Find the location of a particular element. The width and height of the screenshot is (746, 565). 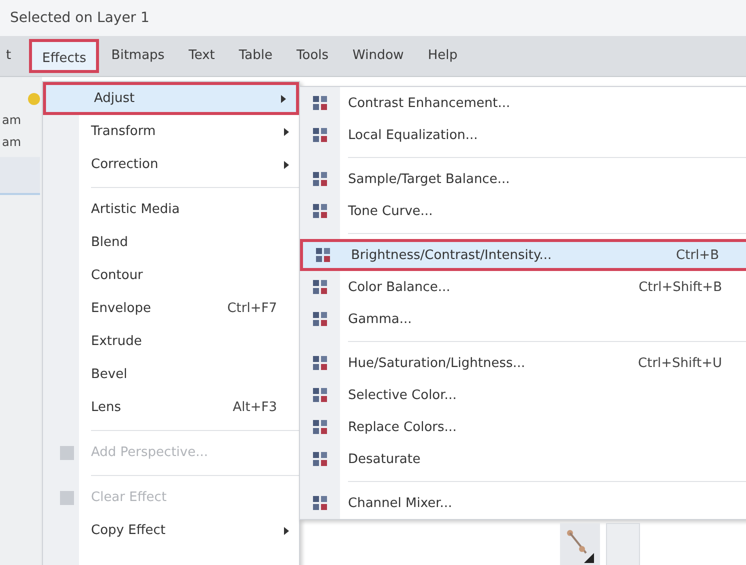

menu-item: Lens Alt+F3 is located at coordinates (171, 407).